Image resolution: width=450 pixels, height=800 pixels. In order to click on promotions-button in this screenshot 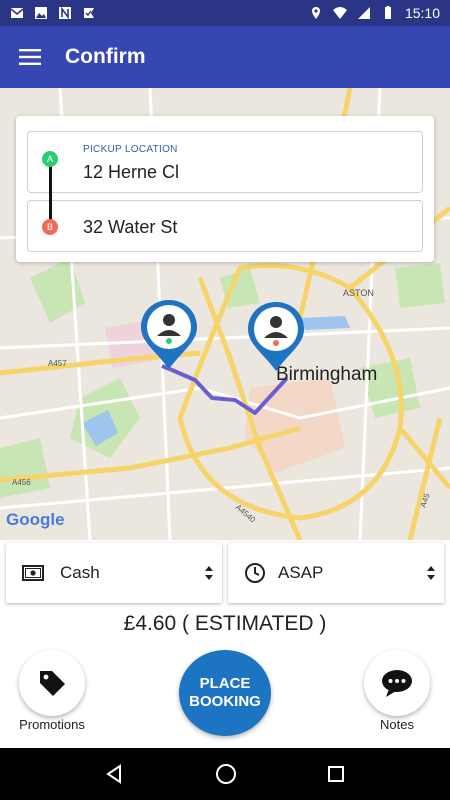, I will do `click(52, 683)`.